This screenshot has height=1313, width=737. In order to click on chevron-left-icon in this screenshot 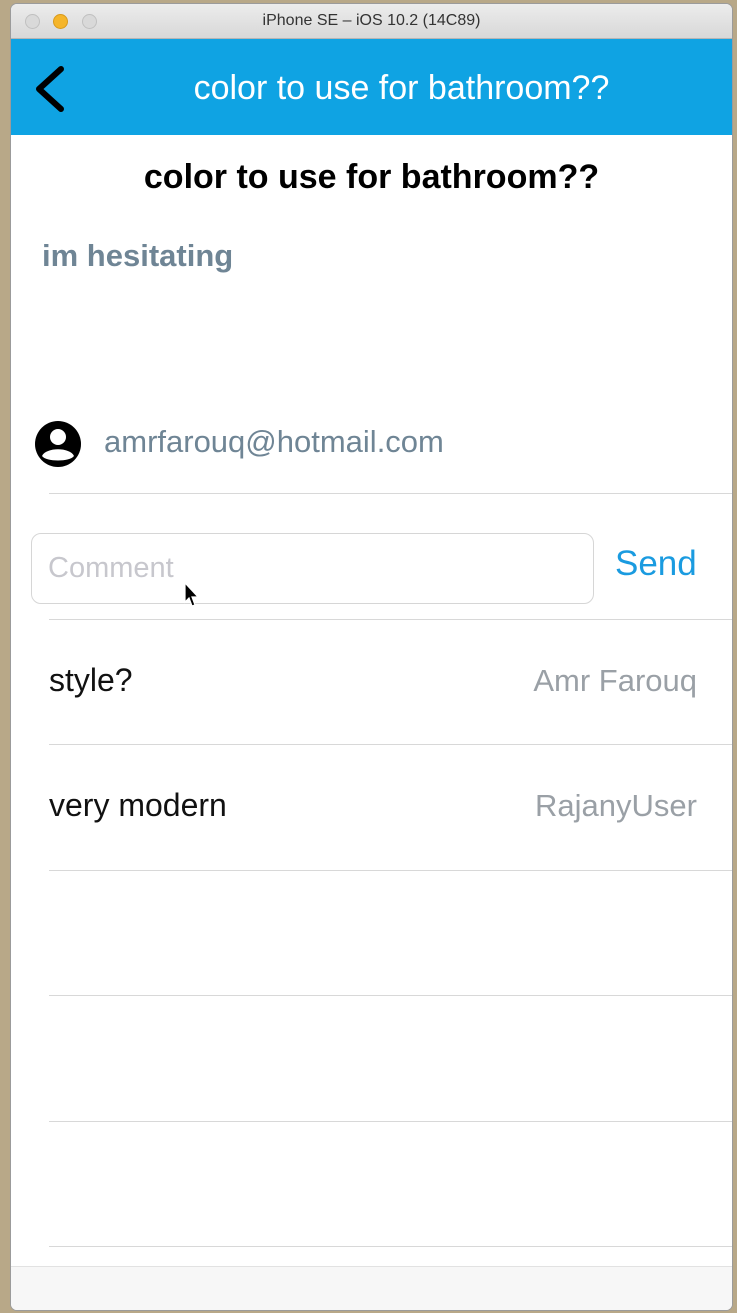, I will do `click(53, 89)`.